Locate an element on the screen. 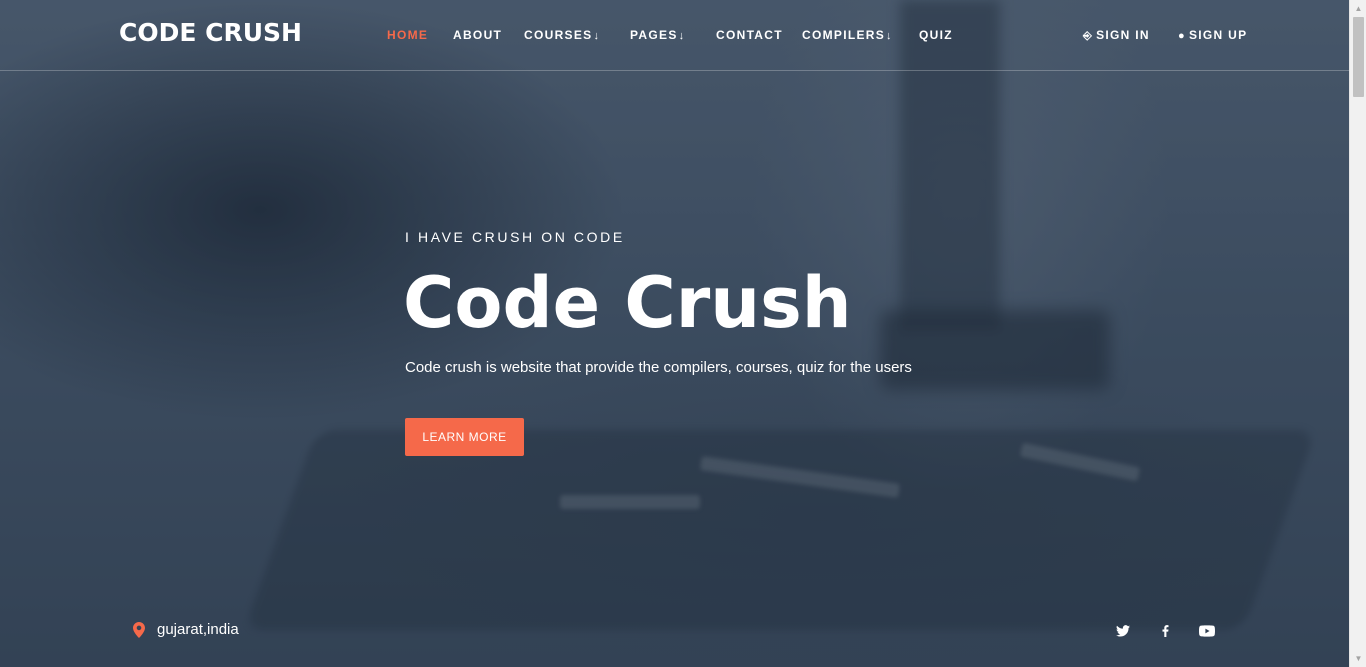 The image size is (1366, 667). nav-compilers: COMPILERS↓ is located at coordinates (847, 35).